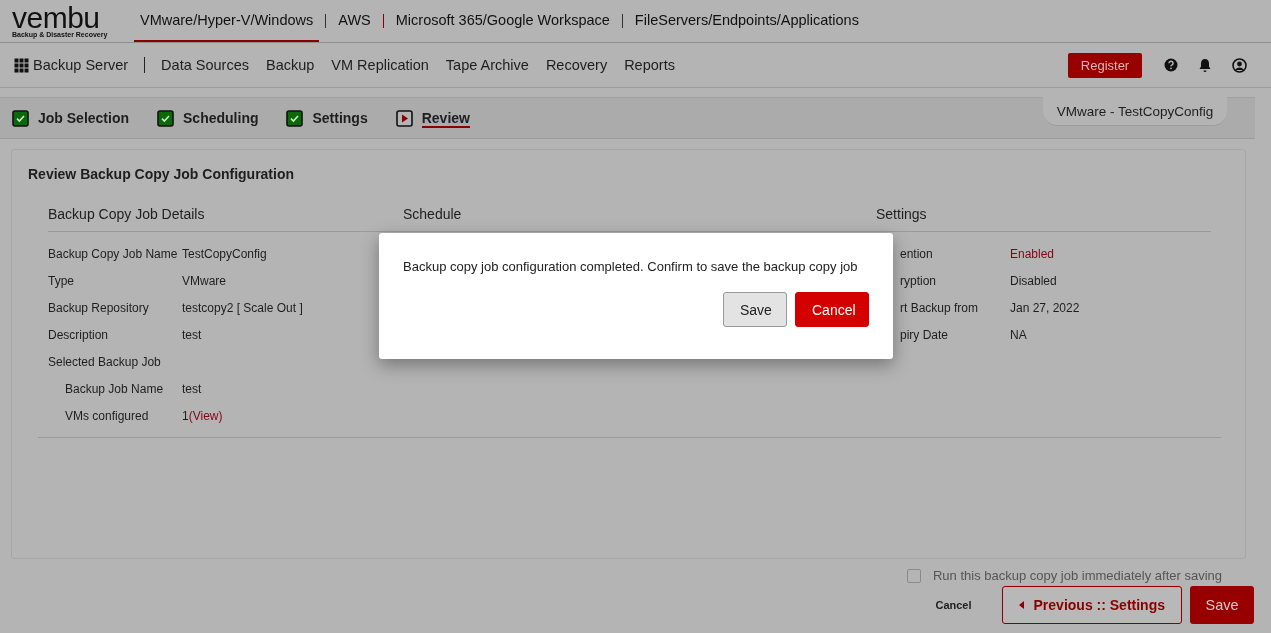  Describe the element at coordinates (1077, 575) in the screenshot. I see `checkbox-label: Run this backup copy job immediately after saving` at that location.